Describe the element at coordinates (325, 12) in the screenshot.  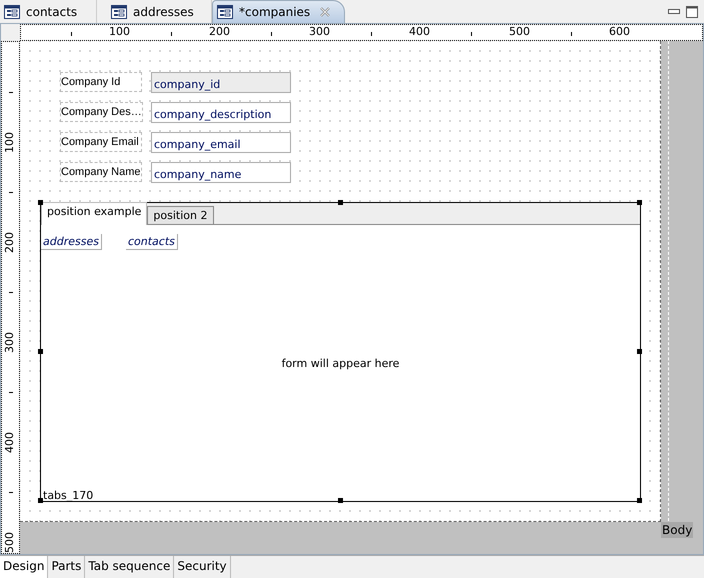
I see `close-icon` at that location.